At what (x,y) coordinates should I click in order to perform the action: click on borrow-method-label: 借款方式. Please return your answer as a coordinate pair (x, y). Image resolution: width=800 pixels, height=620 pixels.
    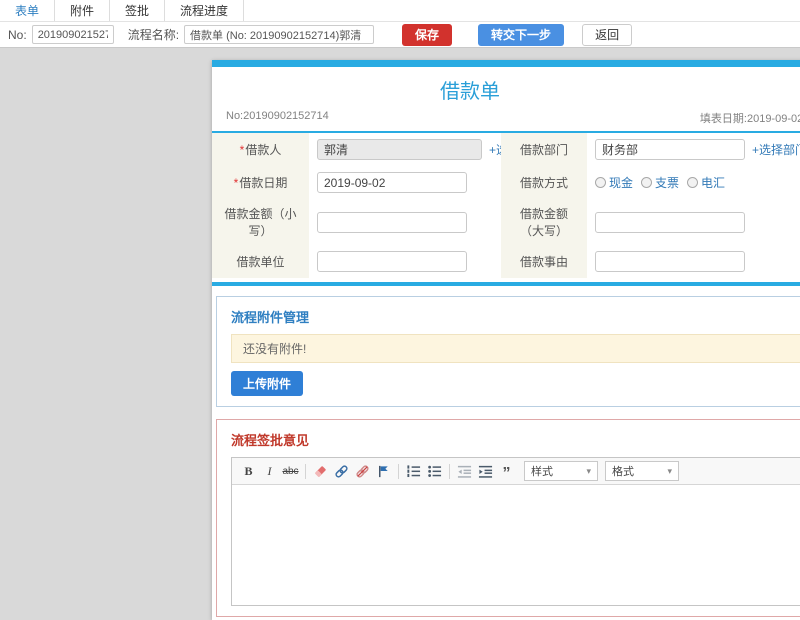
    Looking at the image, I should click on (544, 182).